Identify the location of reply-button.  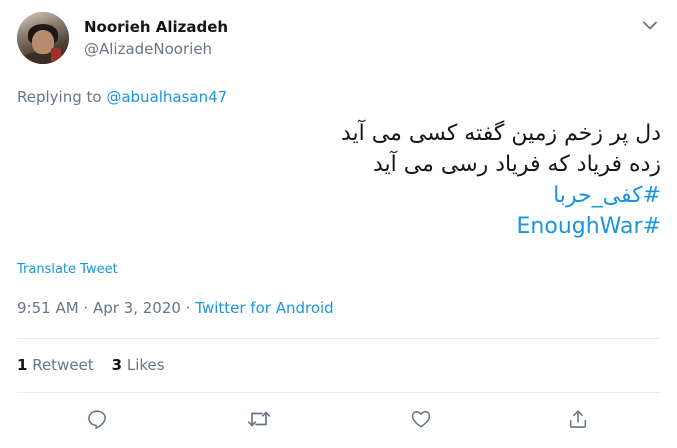
(97, 419).